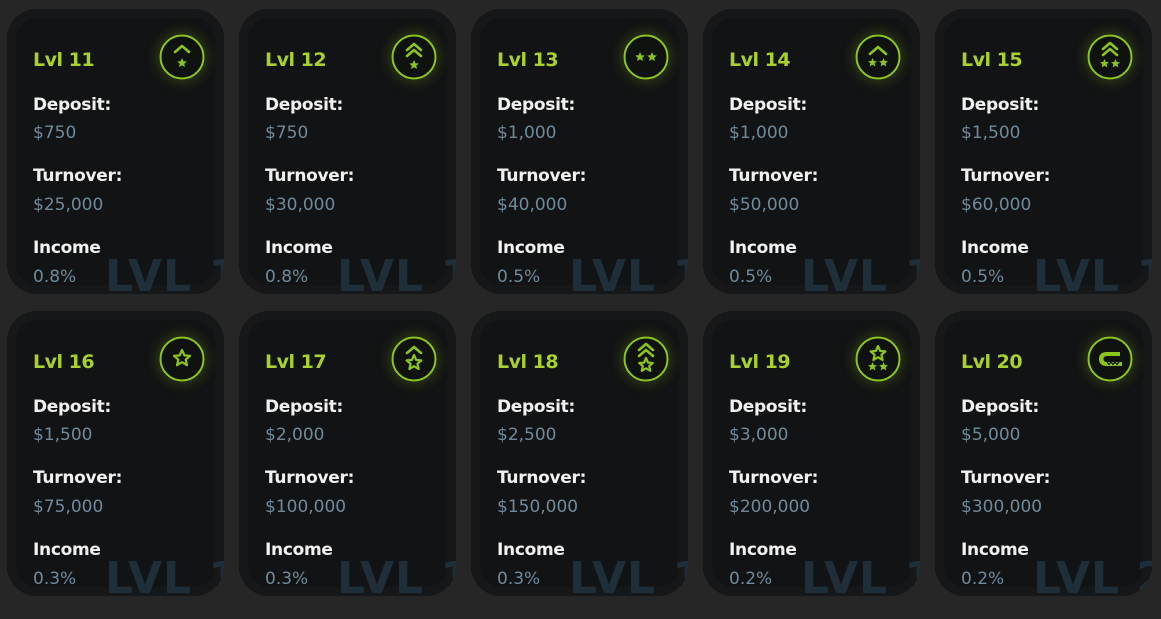 This screenshot has height=619, width=1161. What do you see at coordinates (414, 57) in the screenshot?
I see `rank-double-chevron-star-icon` at bounding box center [414, 57].